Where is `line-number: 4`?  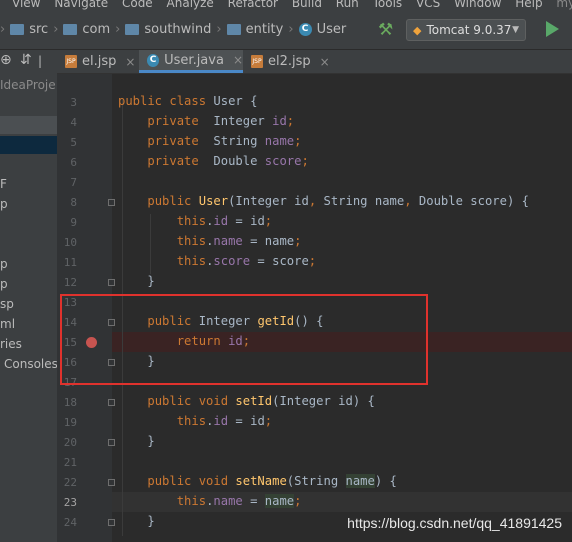
line-number: 4 is located at coordinates (73, 122).